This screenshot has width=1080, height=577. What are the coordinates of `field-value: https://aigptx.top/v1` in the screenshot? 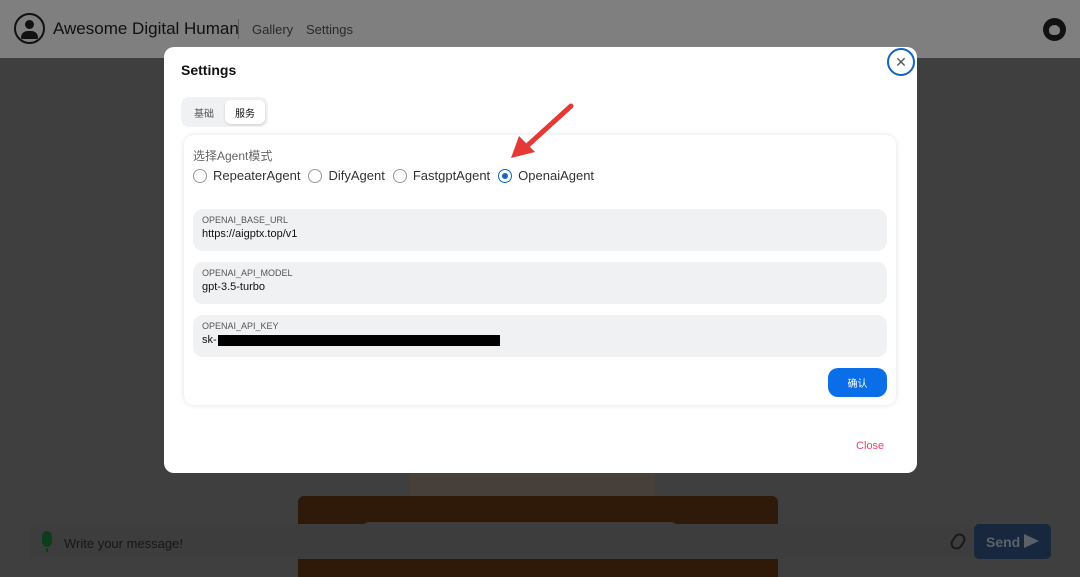 It's located at (540, 234).